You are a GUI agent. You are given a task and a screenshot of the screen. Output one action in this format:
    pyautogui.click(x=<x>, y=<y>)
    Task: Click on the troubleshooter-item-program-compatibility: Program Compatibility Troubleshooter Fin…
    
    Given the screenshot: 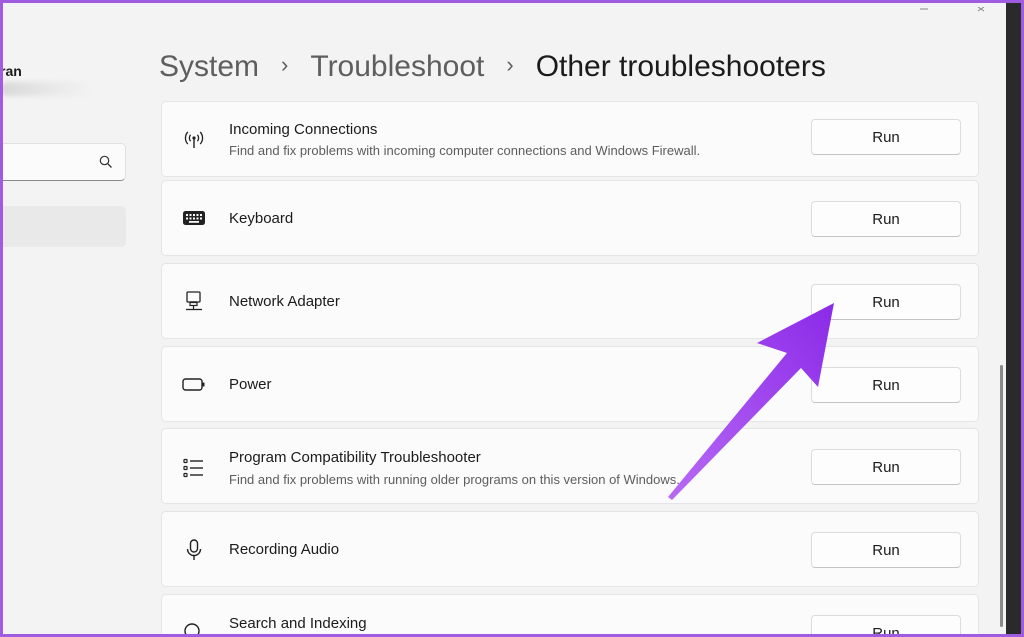 What is the action you would take?
    pyautogui.click(x=570, y=466)
    